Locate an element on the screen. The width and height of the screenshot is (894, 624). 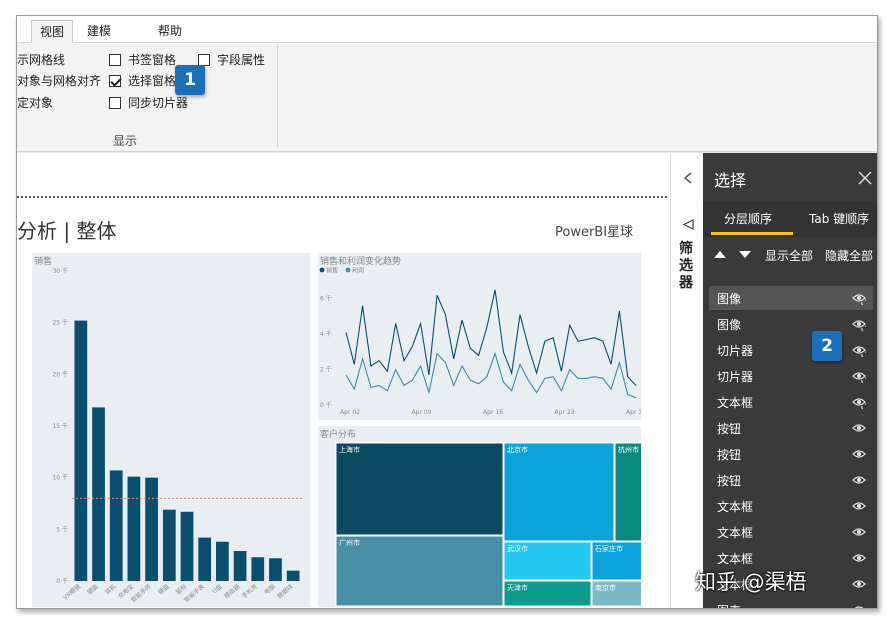
x-tick-label: 智能手表 is located at coordinates (194, 593).